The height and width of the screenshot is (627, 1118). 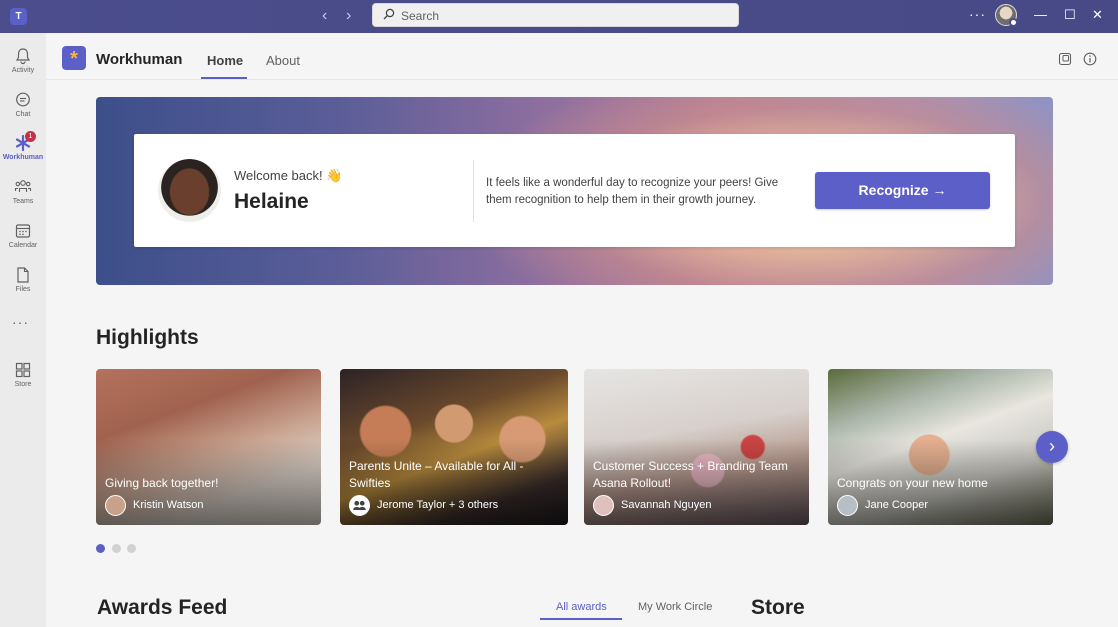 I want to click on rail-item-files: Files, so click(x=23, y=279).